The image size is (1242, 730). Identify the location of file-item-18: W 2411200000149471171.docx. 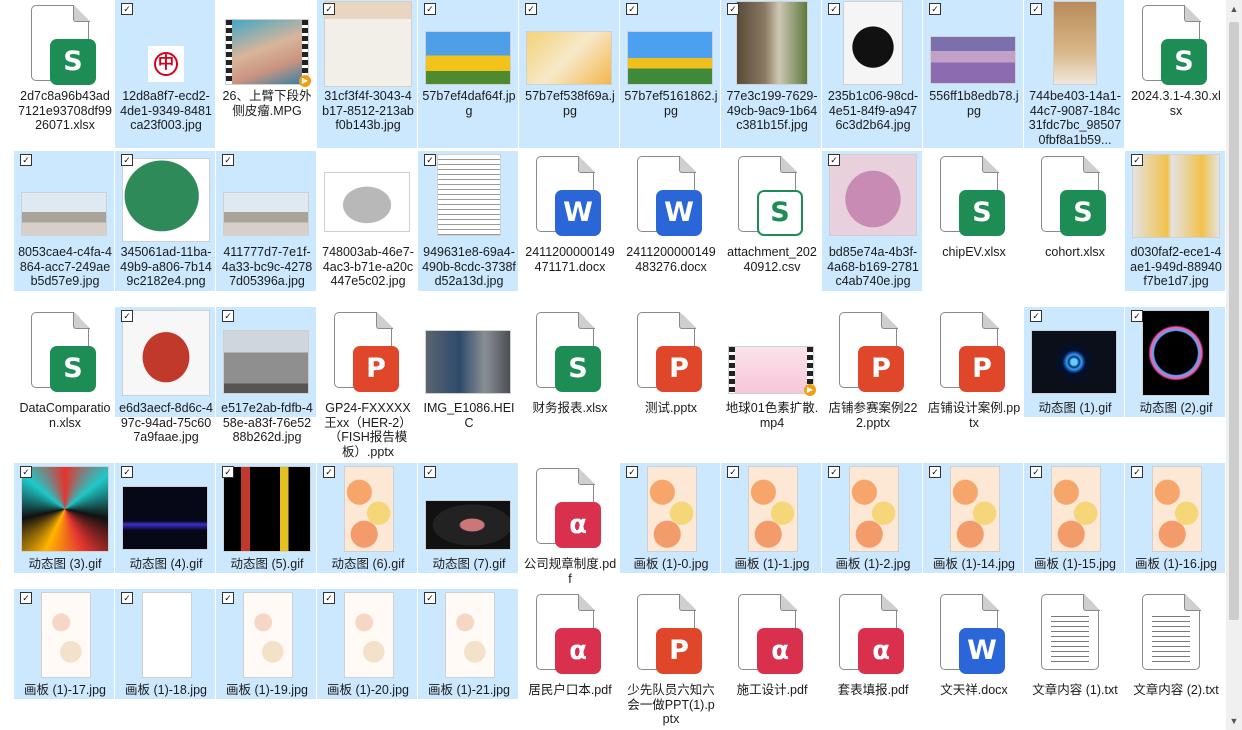
(569, 221).